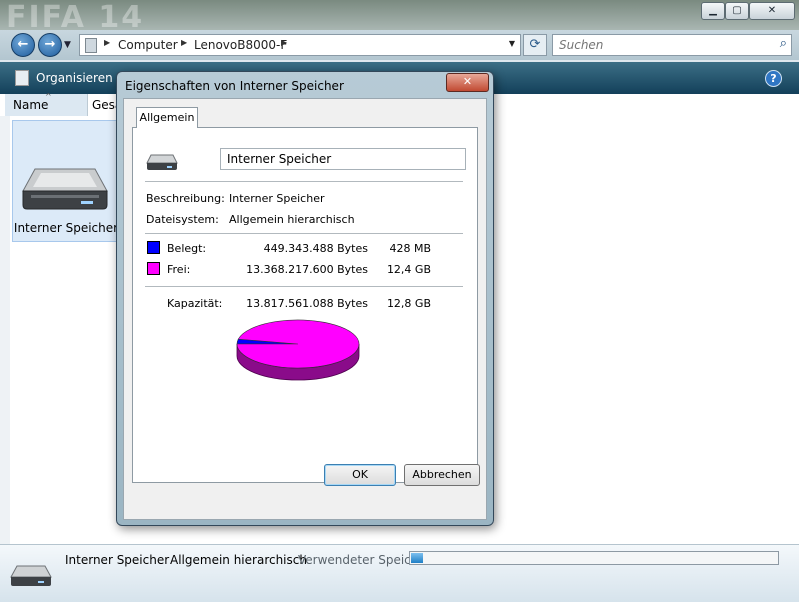  What do you see at coordinates (240, 45) in the screenshot?
I see `breadcrumb-device: LenovoB8000-F` at bounding box center [240, 45].